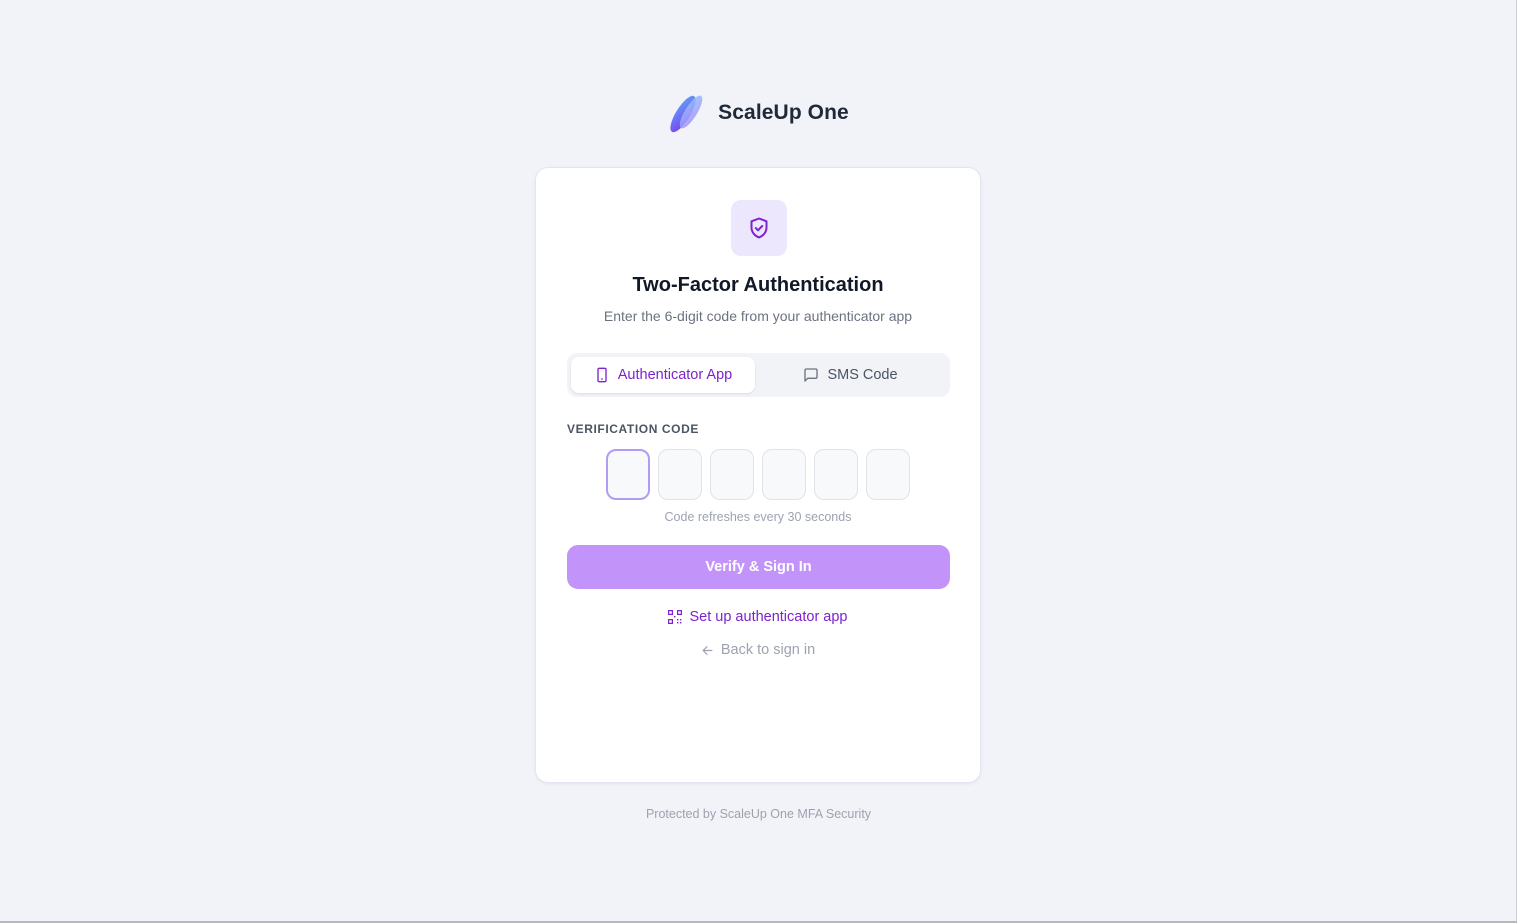 Image resolution: width=1517 pixels, height=923 pixels. Describe the element at coordinates (758, 285) in the screenshot. I see `page-title: Two-Factor Authentication` at that location.